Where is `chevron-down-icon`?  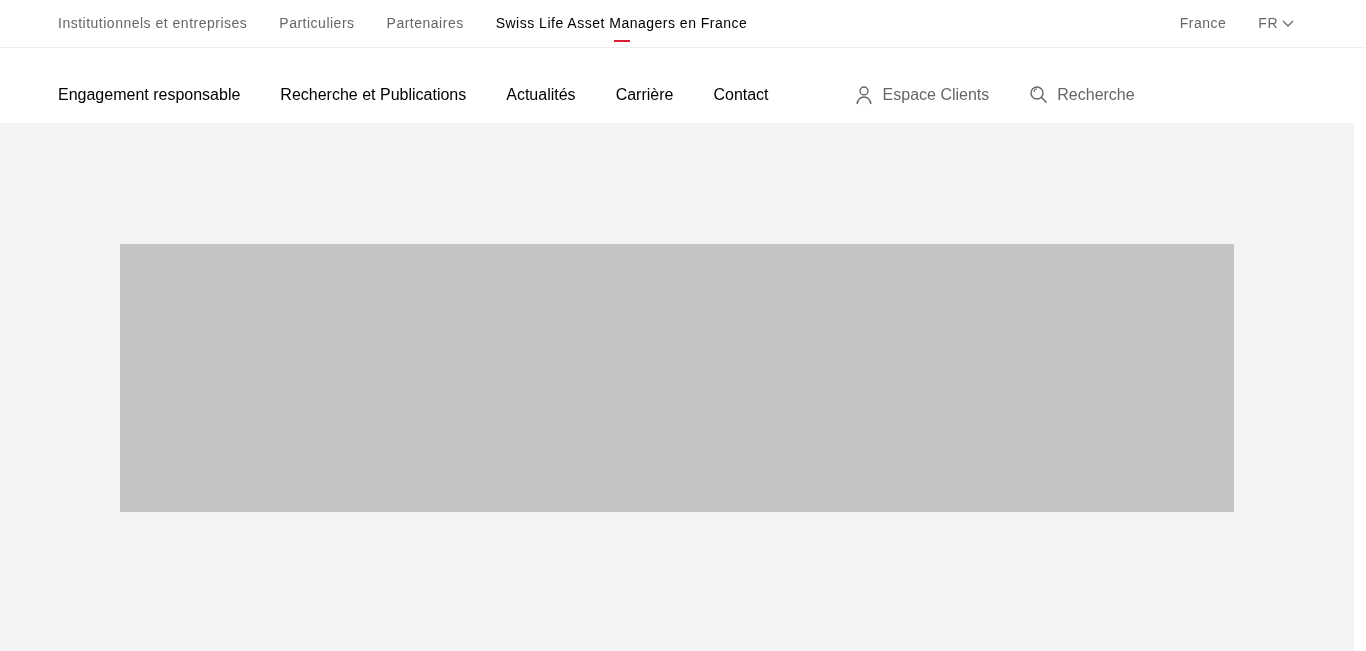
chevron-down-icon is located at coordinates (1288, 23).